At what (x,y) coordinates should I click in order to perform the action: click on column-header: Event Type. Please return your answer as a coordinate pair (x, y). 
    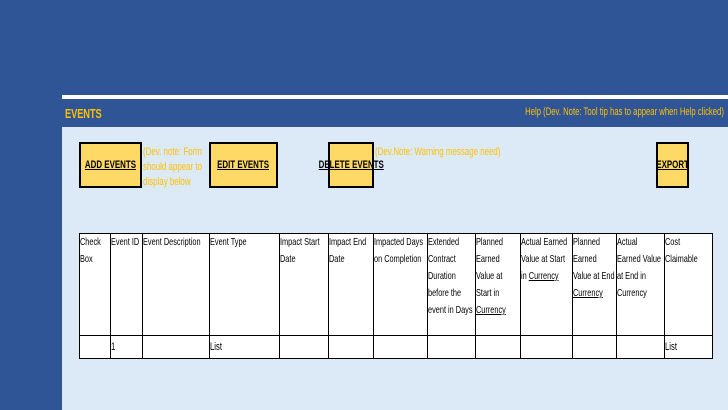
    Looking at the image, I should click on (244, 284).